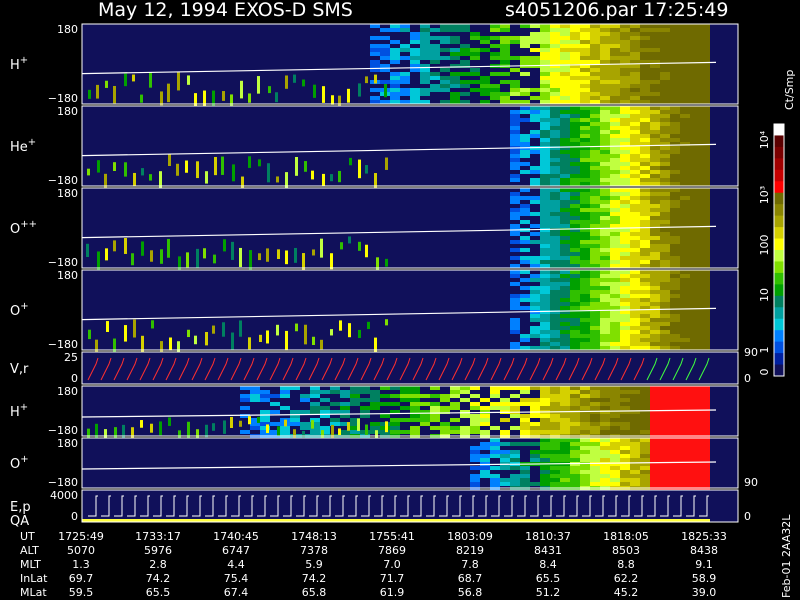 This screenshot has height=600, width=800. I want to click on right-tick-bottom: 0, so click(747, 516).